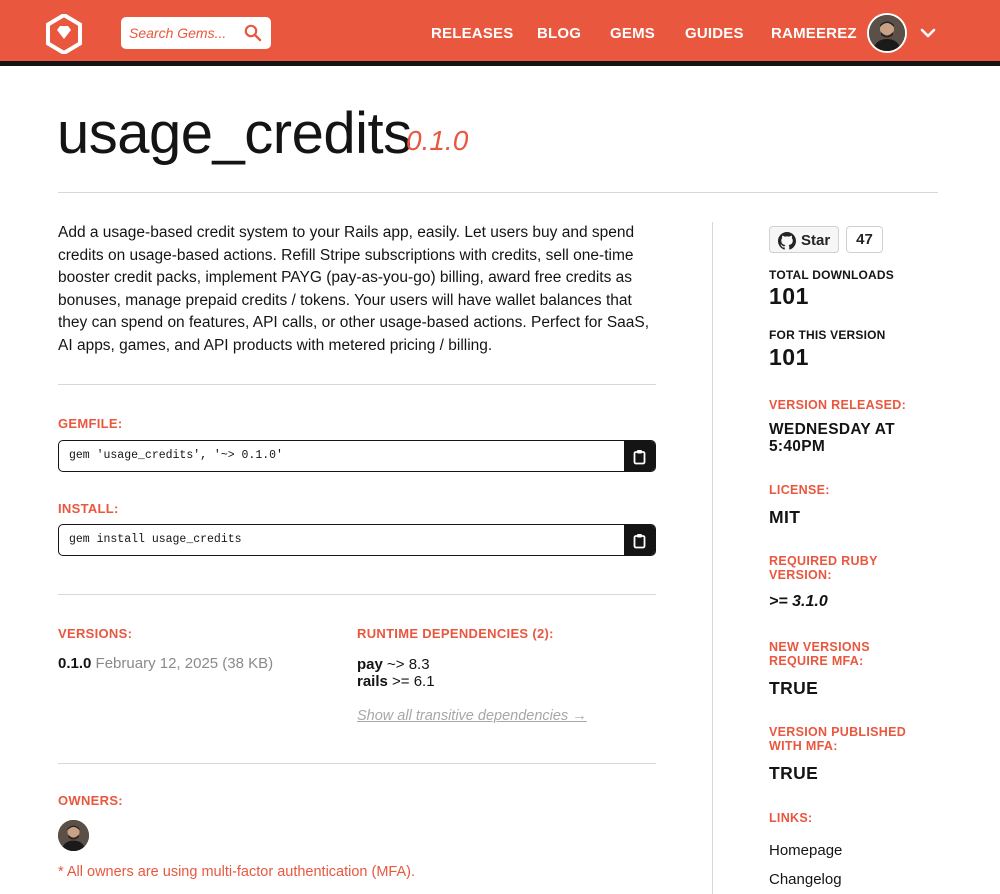  Describe the element at coordinates (794, 773) in the screenshot. I see `published-mfa-value: TRUE` at that location.